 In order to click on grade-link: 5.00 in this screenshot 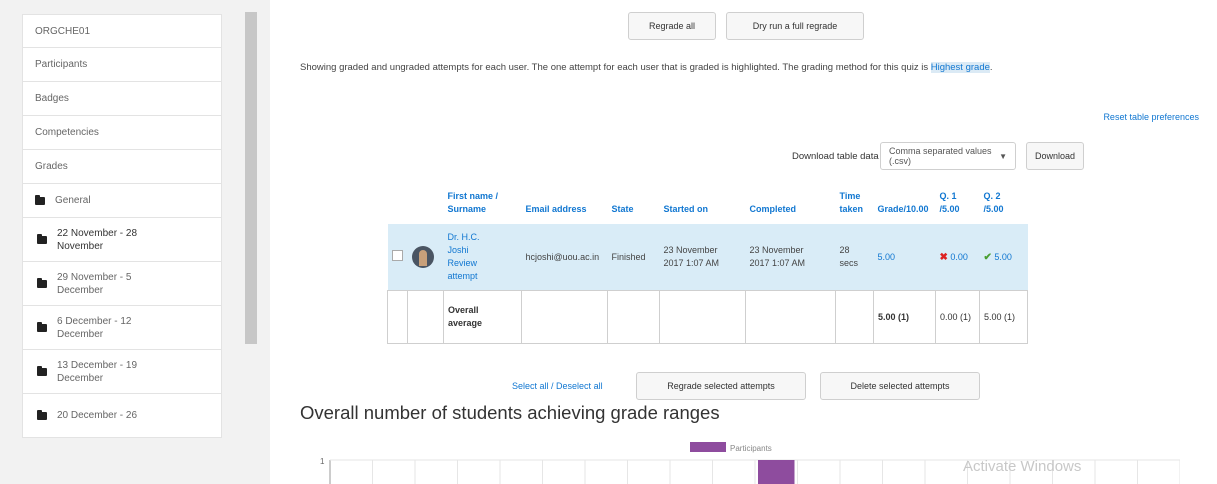, I will do `click(887, 257)`.